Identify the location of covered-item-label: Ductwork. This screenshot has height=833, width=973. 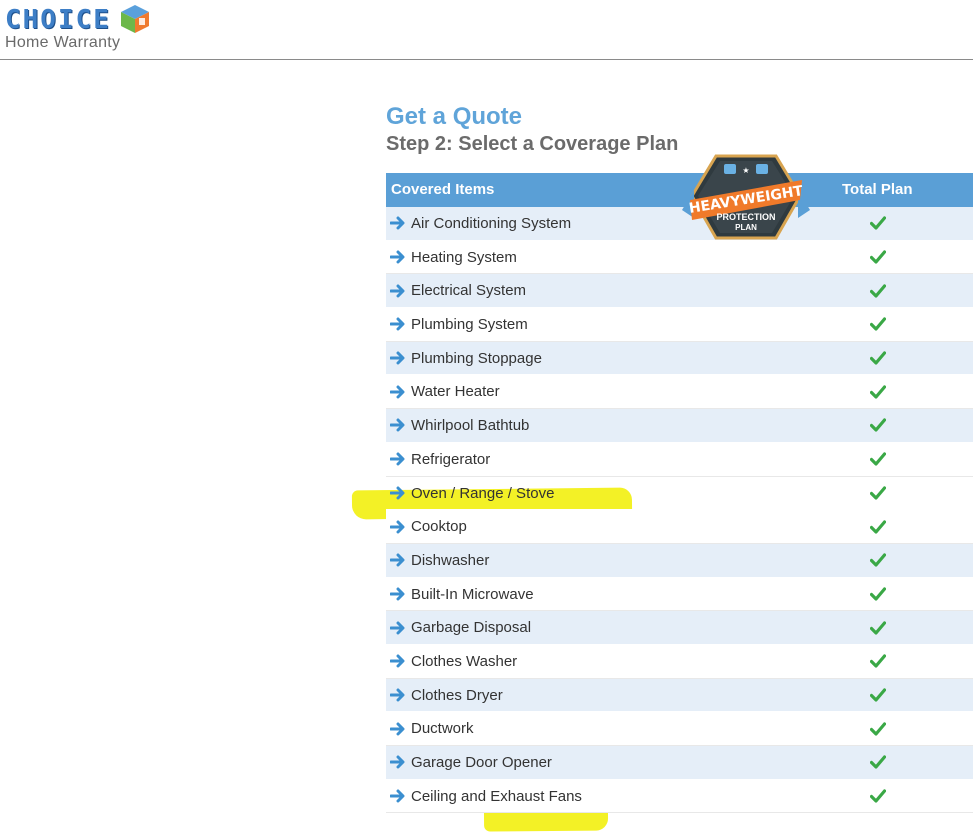
(442, 729).